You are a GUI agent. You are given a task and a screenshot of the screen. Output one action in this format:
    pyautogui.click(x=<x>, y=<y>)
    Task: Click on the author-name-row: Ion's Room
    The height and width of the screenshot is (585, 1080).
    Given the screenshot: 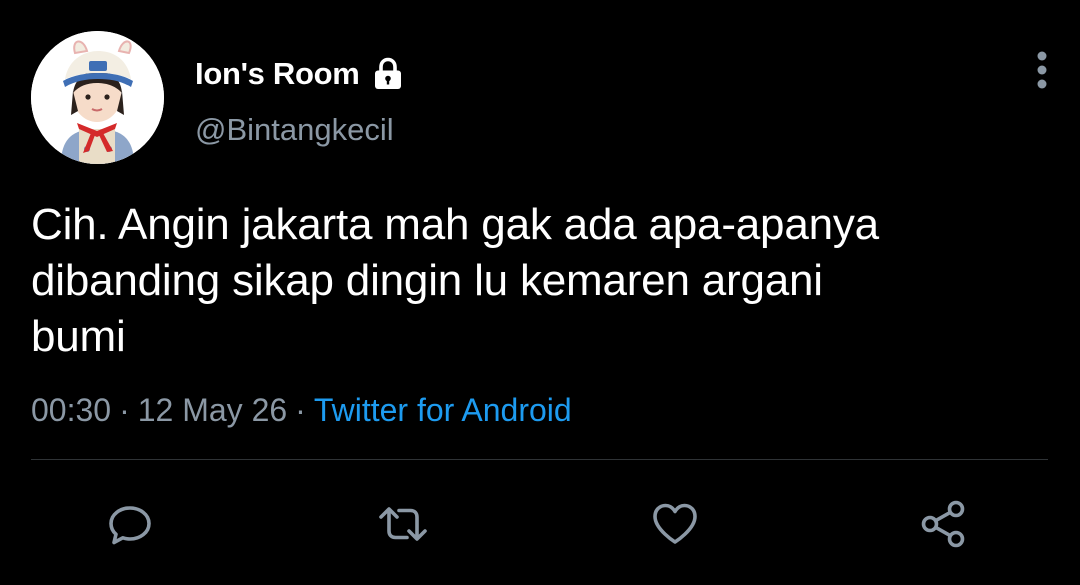 What is the action you would take?
    pyautogui.click(x=300, y=74)
    